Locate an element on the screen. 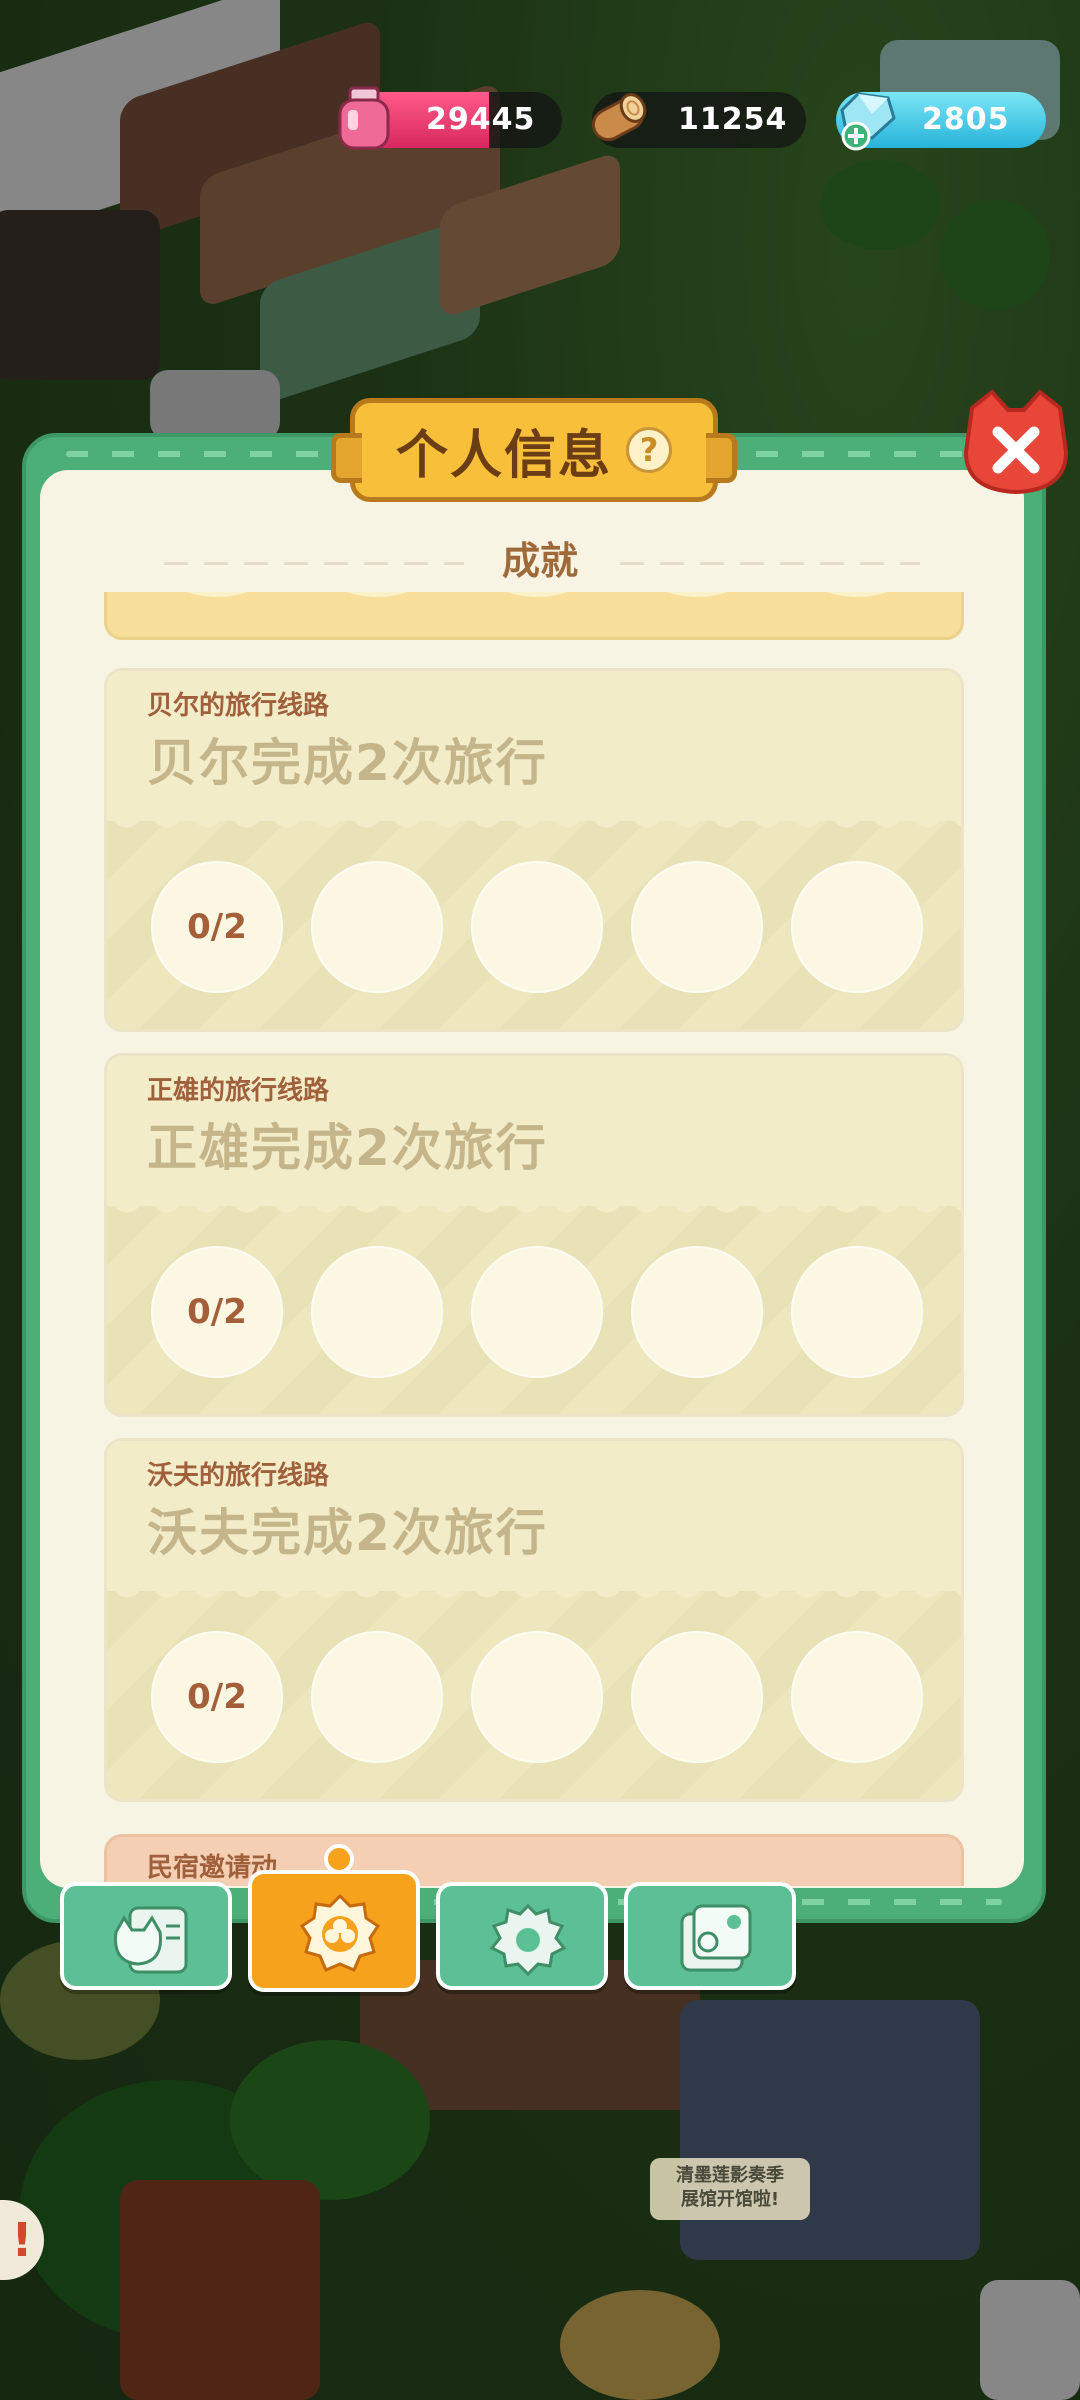  achievement-subtitle: 沃夫的旅行线路 is located at coordinates (238, 1476).